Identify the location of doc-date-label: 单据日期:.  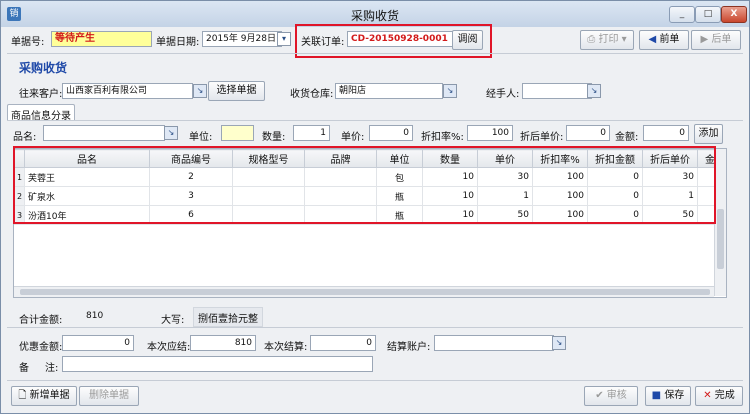
(178, 42).